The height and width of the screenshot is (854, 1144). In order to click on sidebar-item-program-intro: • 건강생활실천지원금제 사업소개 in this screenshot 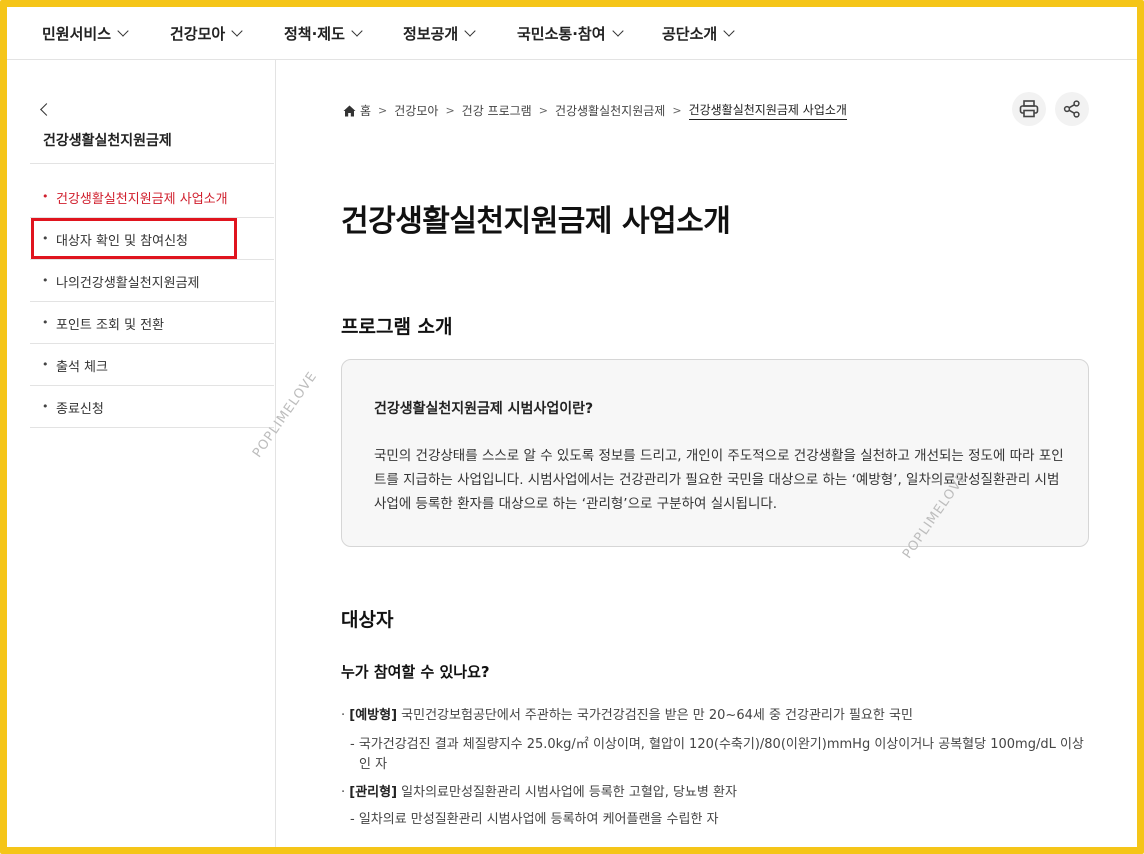, I will do `click(152, 197)`.